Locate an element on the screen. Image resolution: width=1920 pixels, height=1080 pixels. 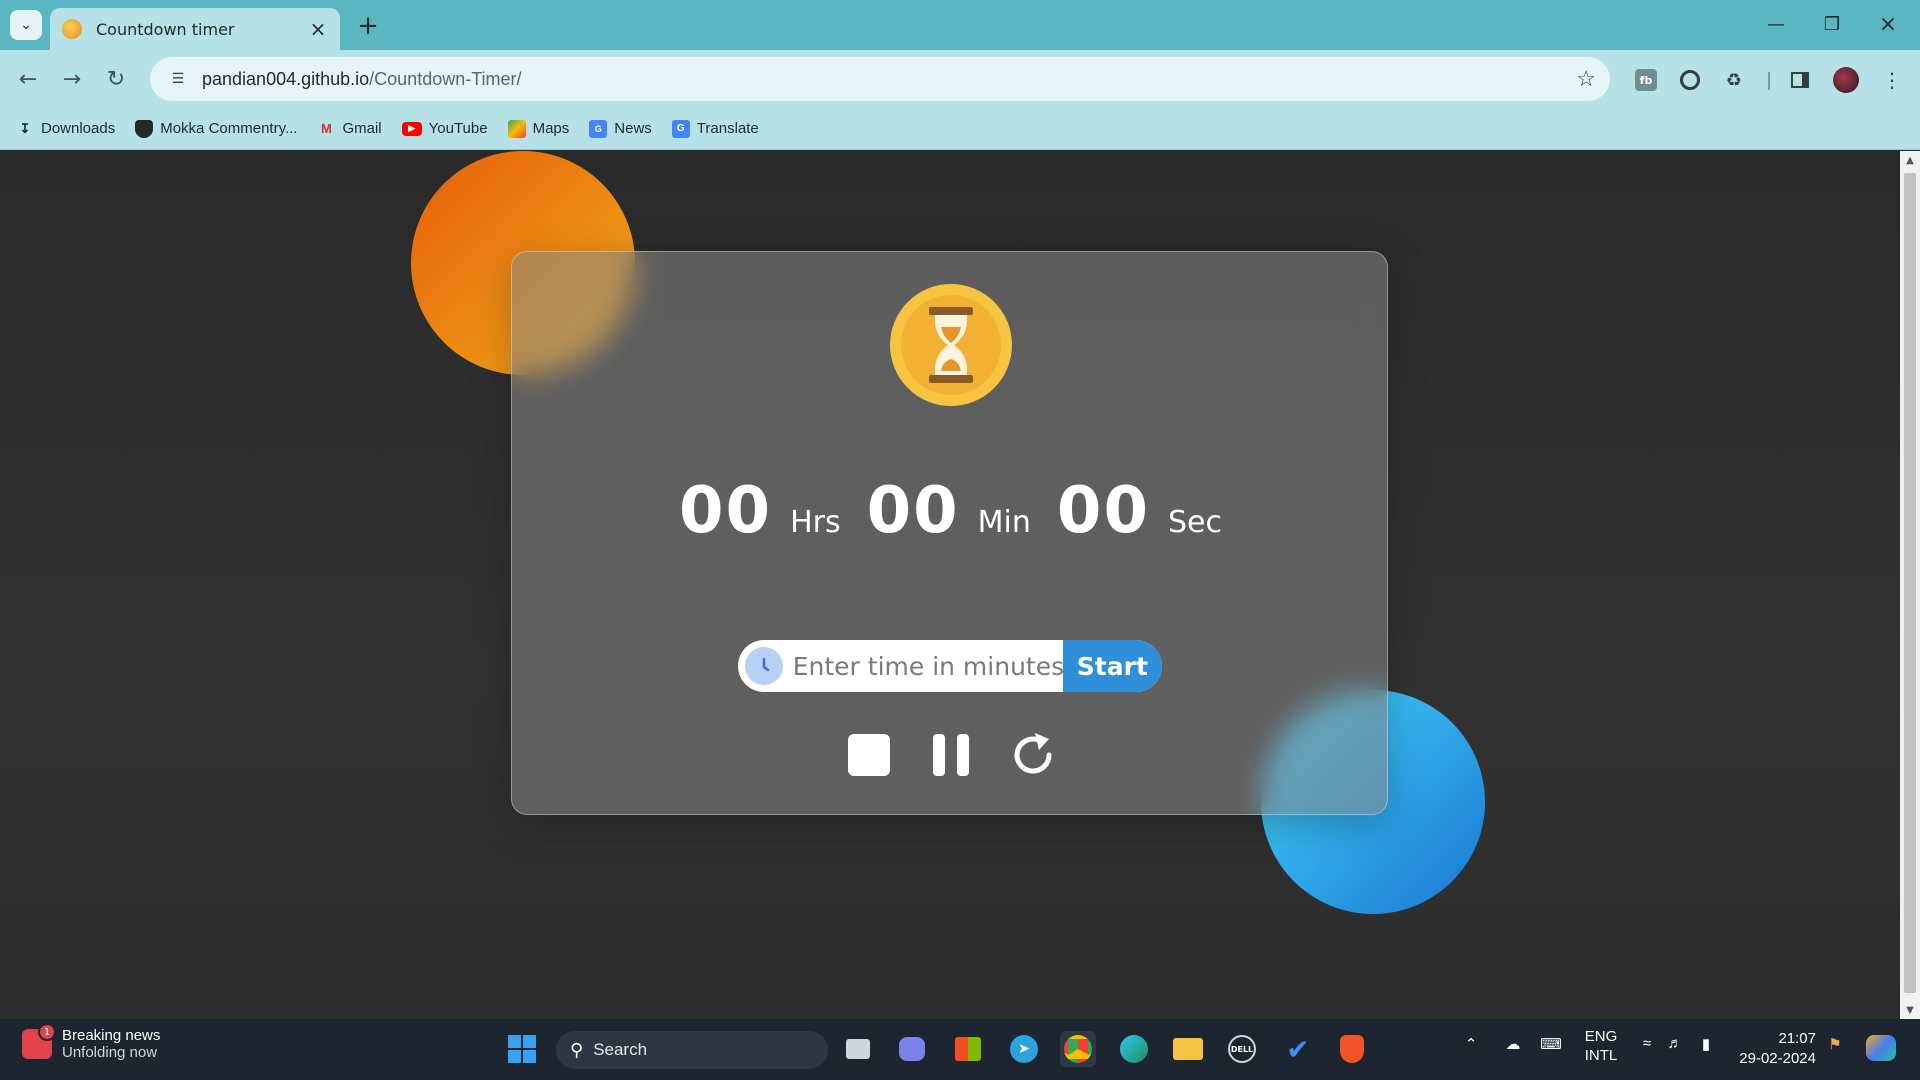
bookmark-downloads: ↧ Downloads is located at coordinates (66, 129).